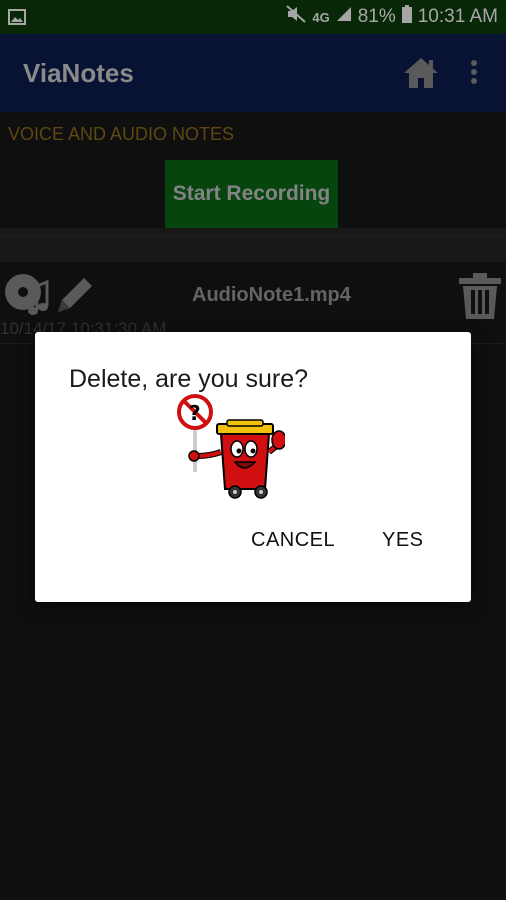 The image size is (506, 900). I want to click on dialog-title: Delete, are you sure?, so click(189, 379).